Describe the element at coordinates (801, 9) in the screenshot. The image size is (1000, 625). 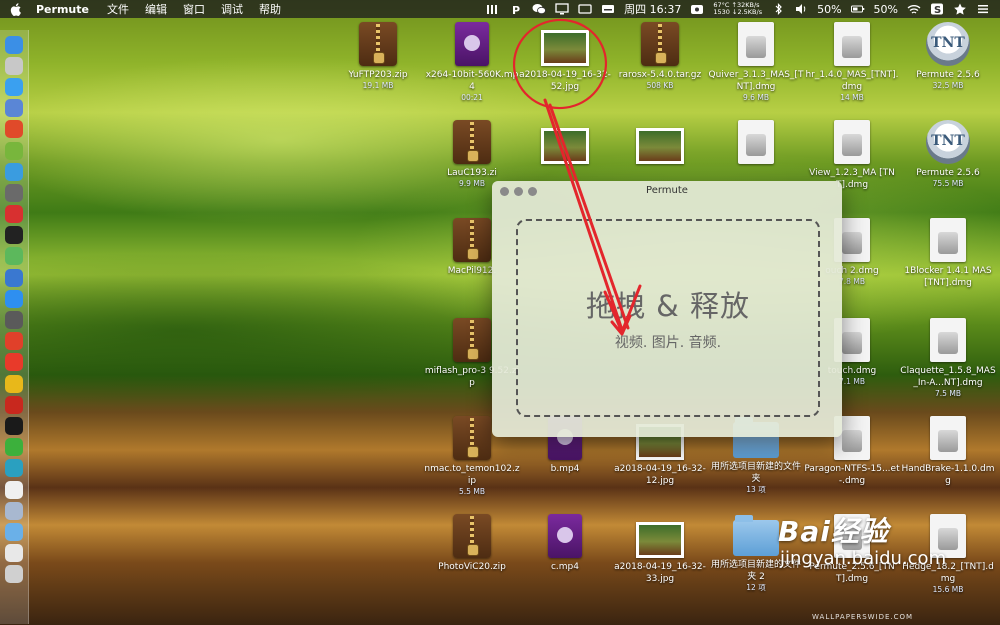
I see `volume-icon` at that location.